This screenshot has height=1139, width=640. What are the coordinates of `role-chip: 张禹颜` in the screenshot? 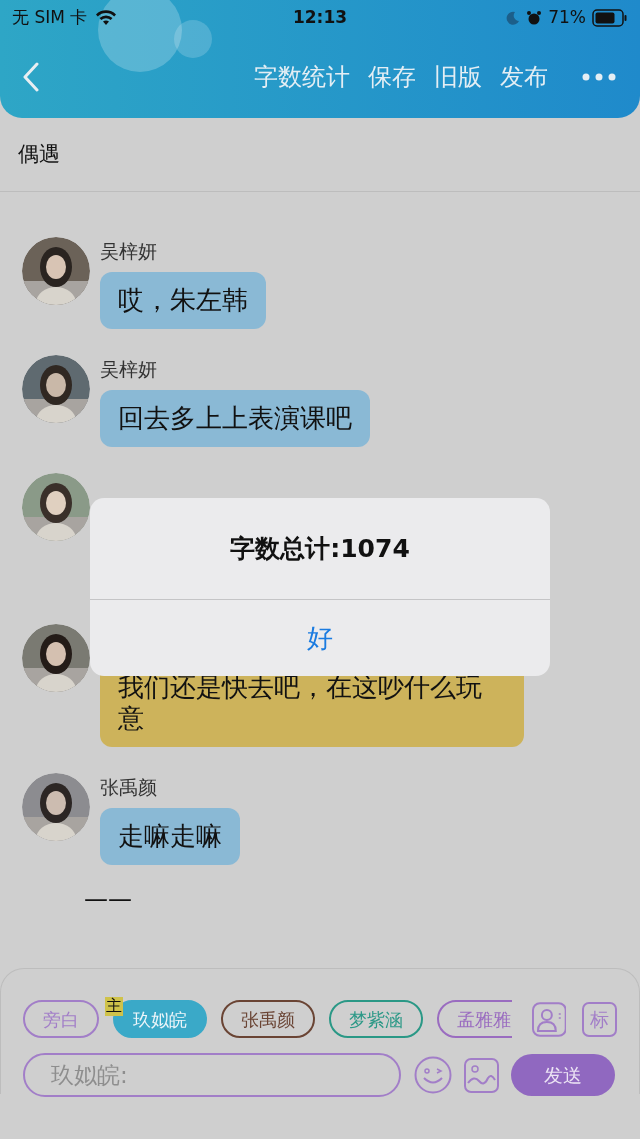 It's located at (268, 1019).